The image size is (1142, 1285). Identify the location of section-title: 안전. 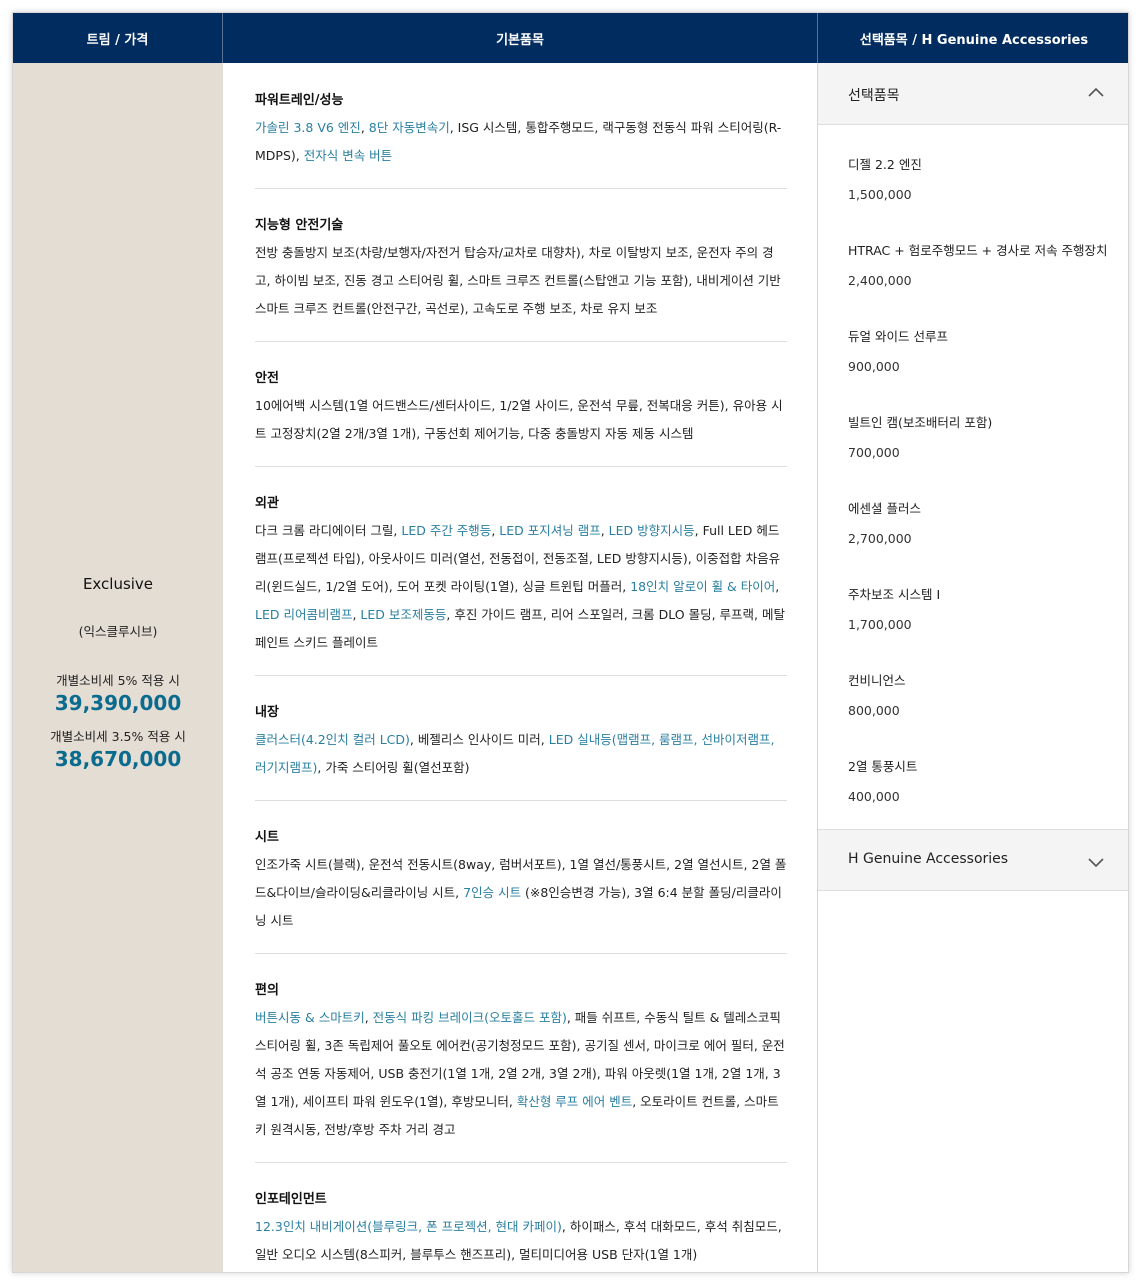
(267, 378).